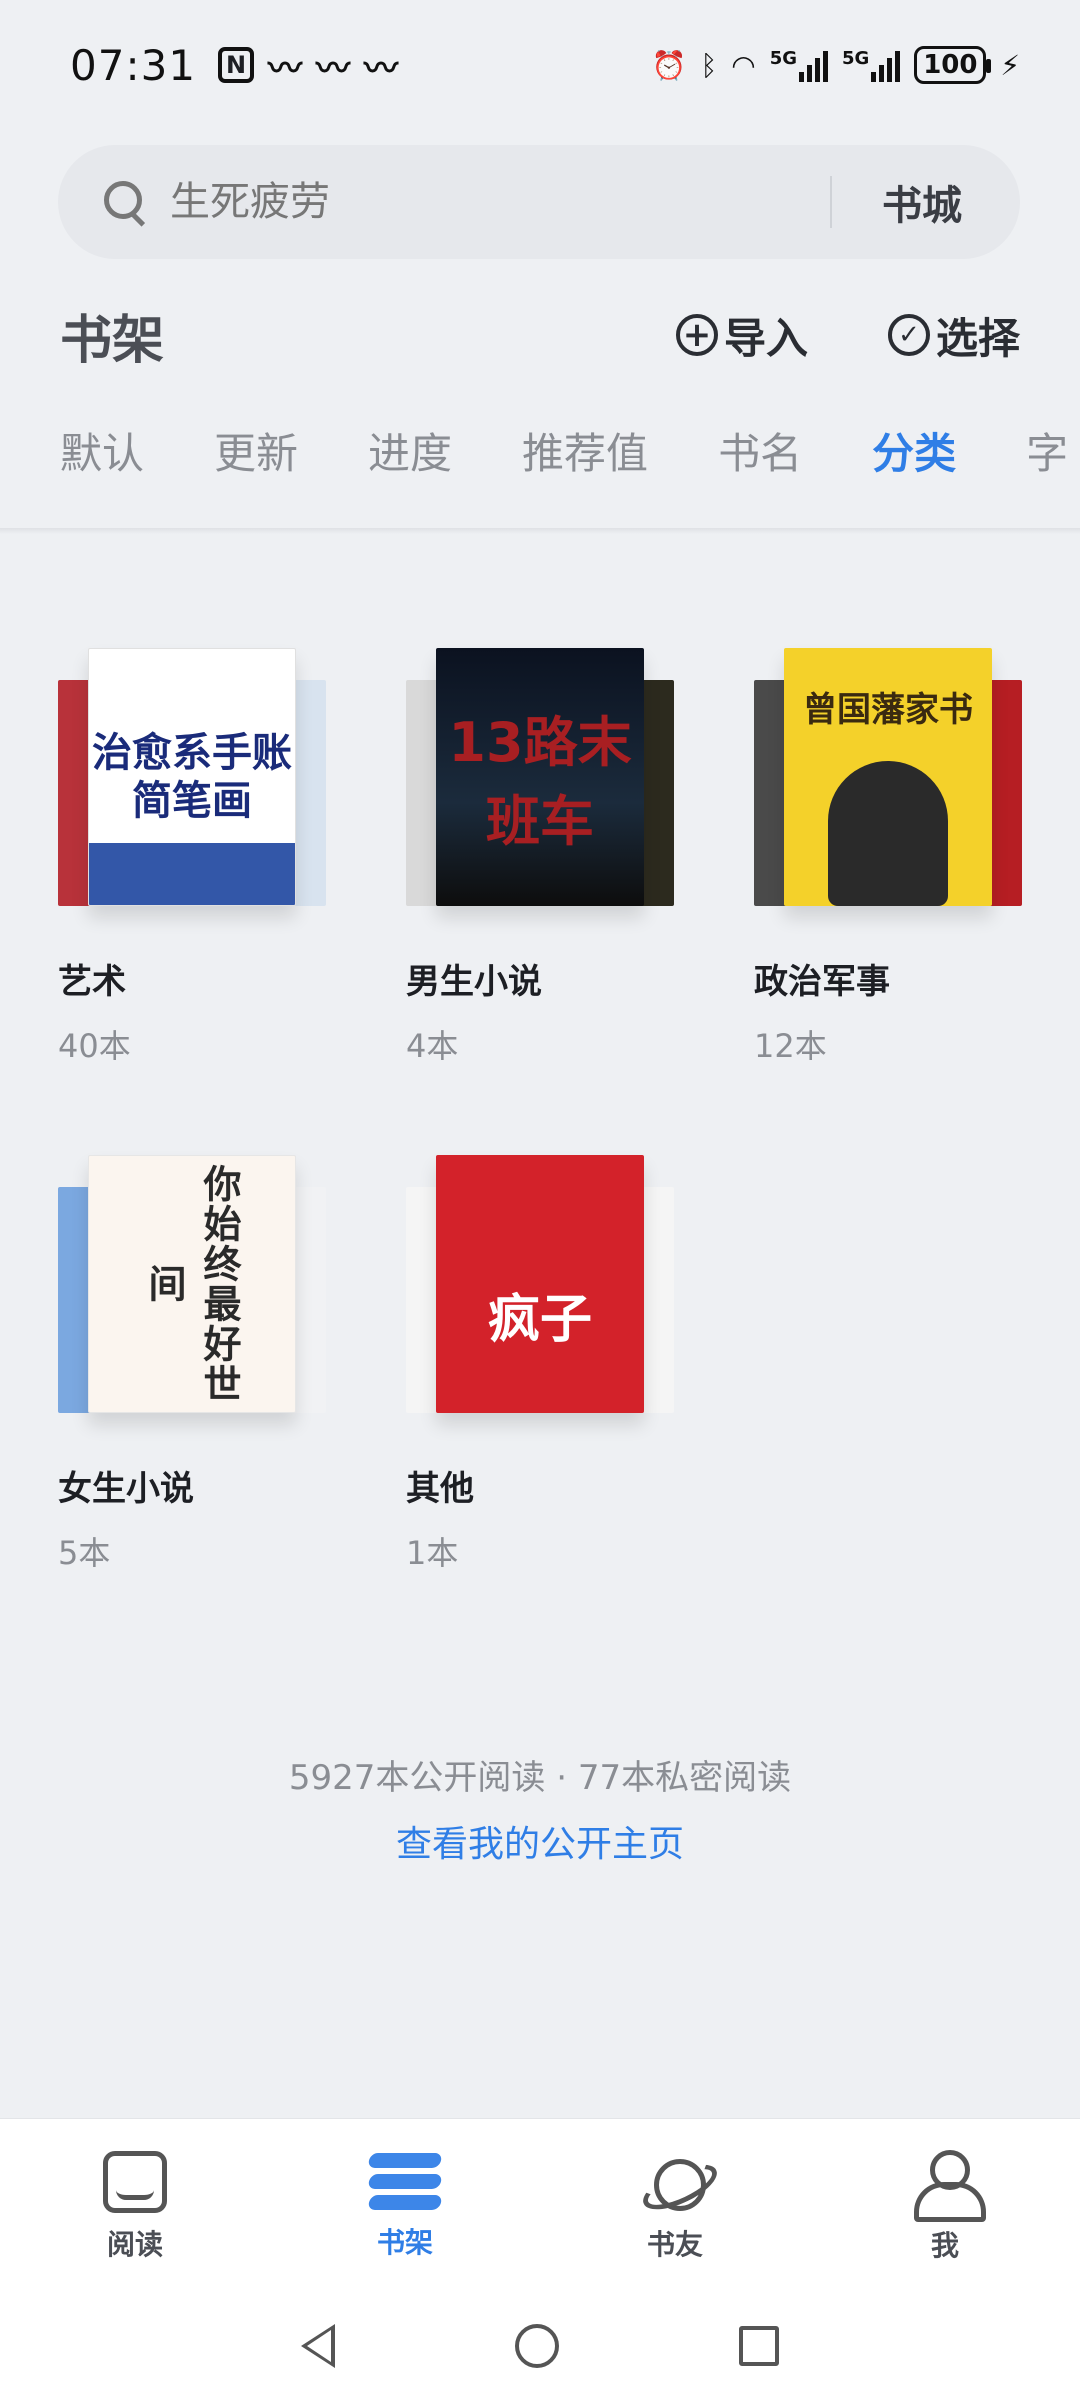 The image size is (1080, 2398). Describe the element at coordinates (926, 202) in the screenshot. I see `bookstore-button: 书城` at that location.